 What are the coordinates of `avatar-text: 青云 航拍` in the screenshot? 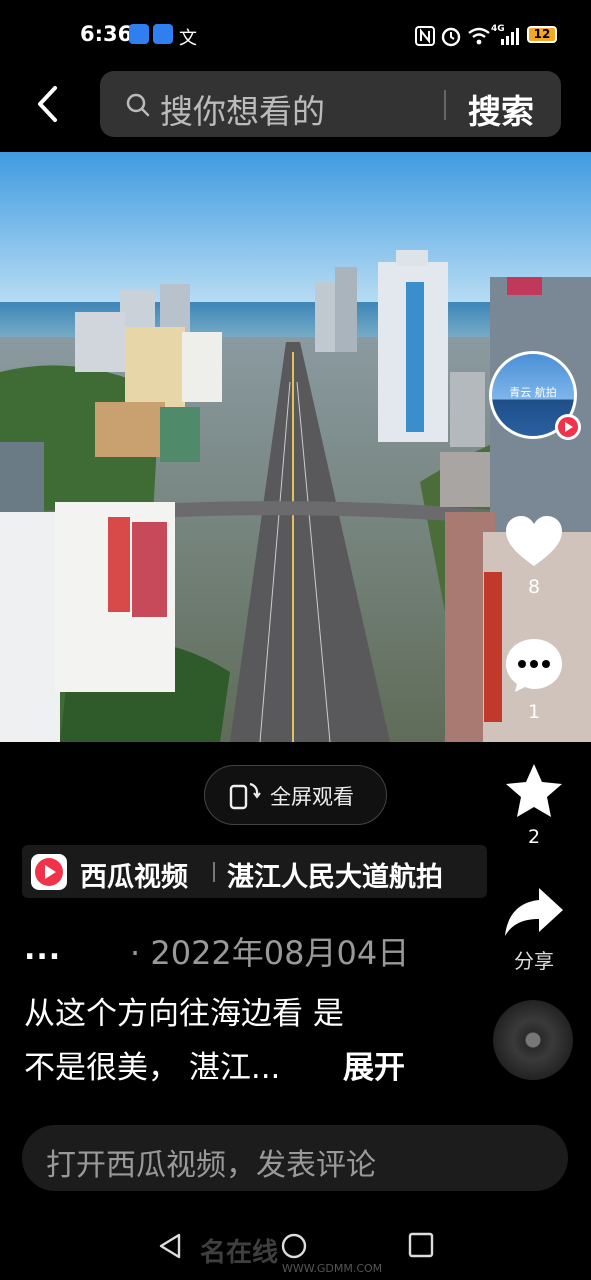 It's located at (533, 392).